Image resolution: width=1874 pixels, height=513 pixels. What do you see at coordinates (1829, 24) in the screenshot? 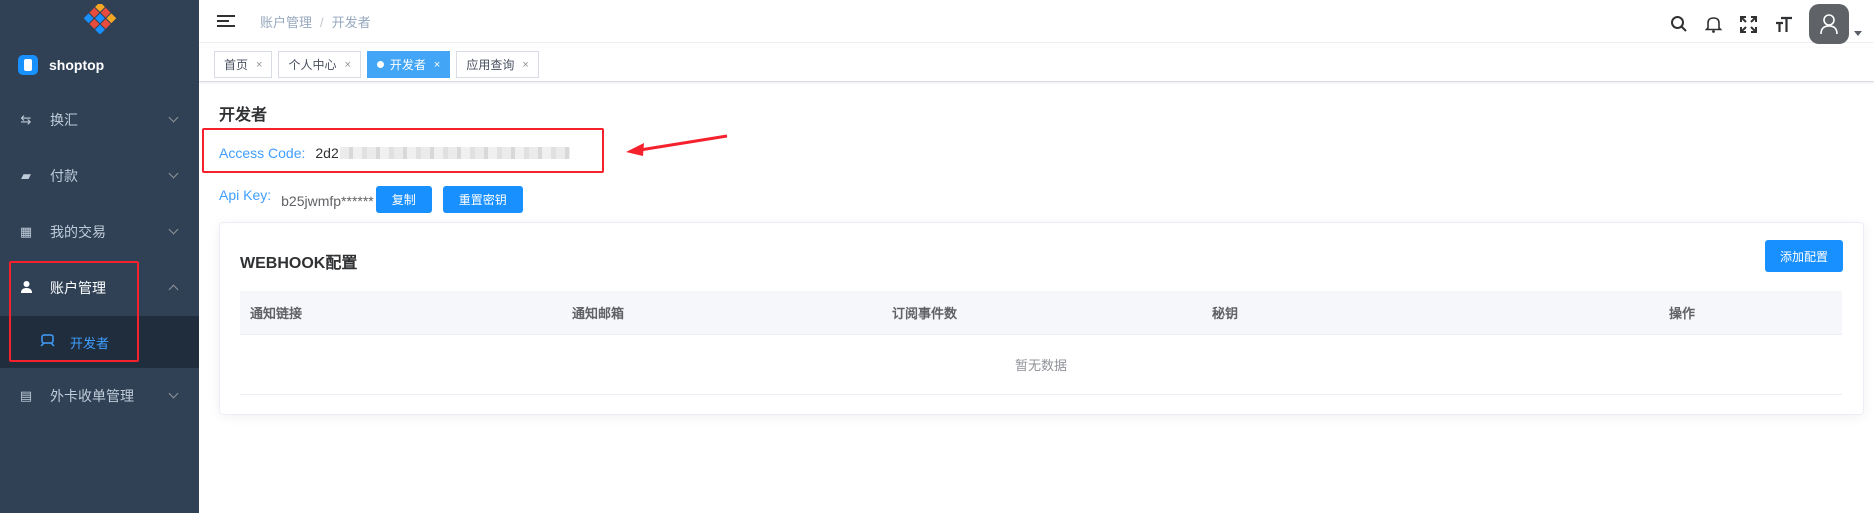
I see `avatar` at bounding box center [1829, 24].